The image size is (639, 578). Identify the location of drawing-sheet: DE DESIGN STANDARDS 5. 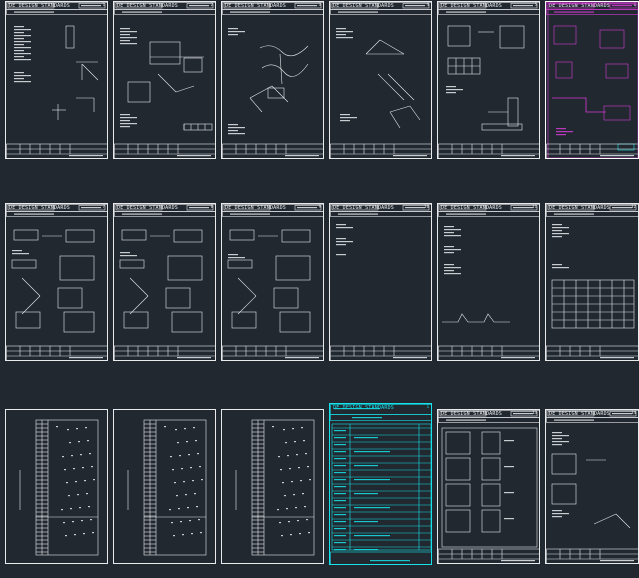
(488, 80).